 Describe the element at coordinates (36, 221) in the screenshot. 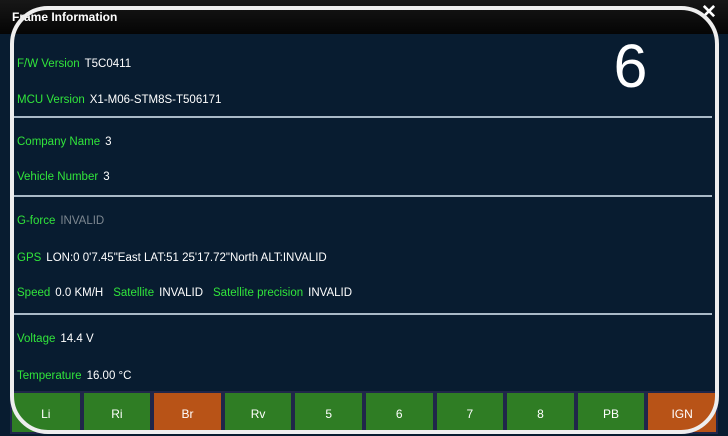

I see `g-force-label: G-force` at that location.